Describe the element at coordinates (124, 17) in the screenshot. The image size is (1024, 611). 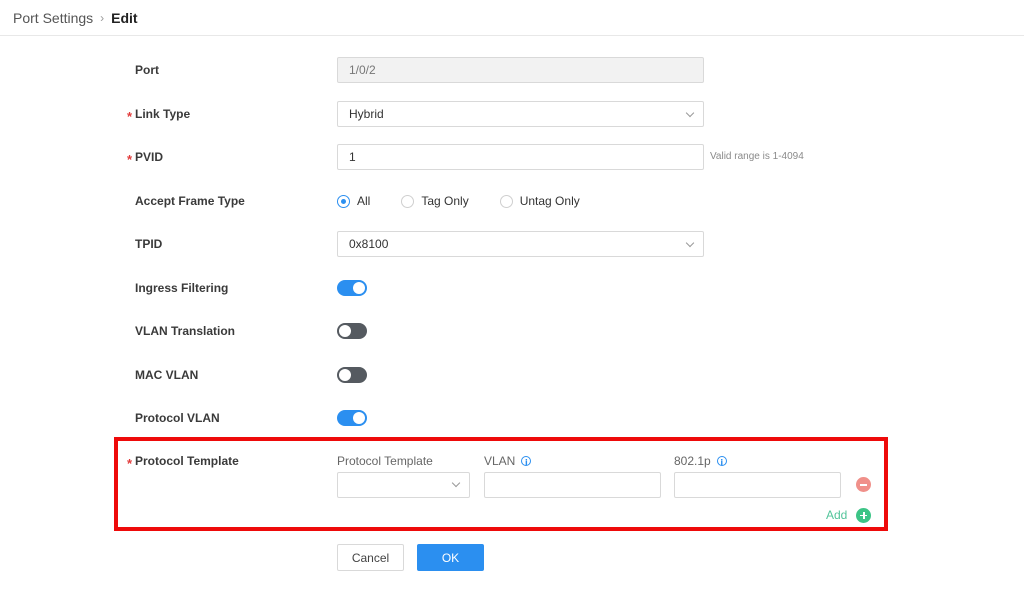
I see `breadcrumb-edit: Edit` at that location.